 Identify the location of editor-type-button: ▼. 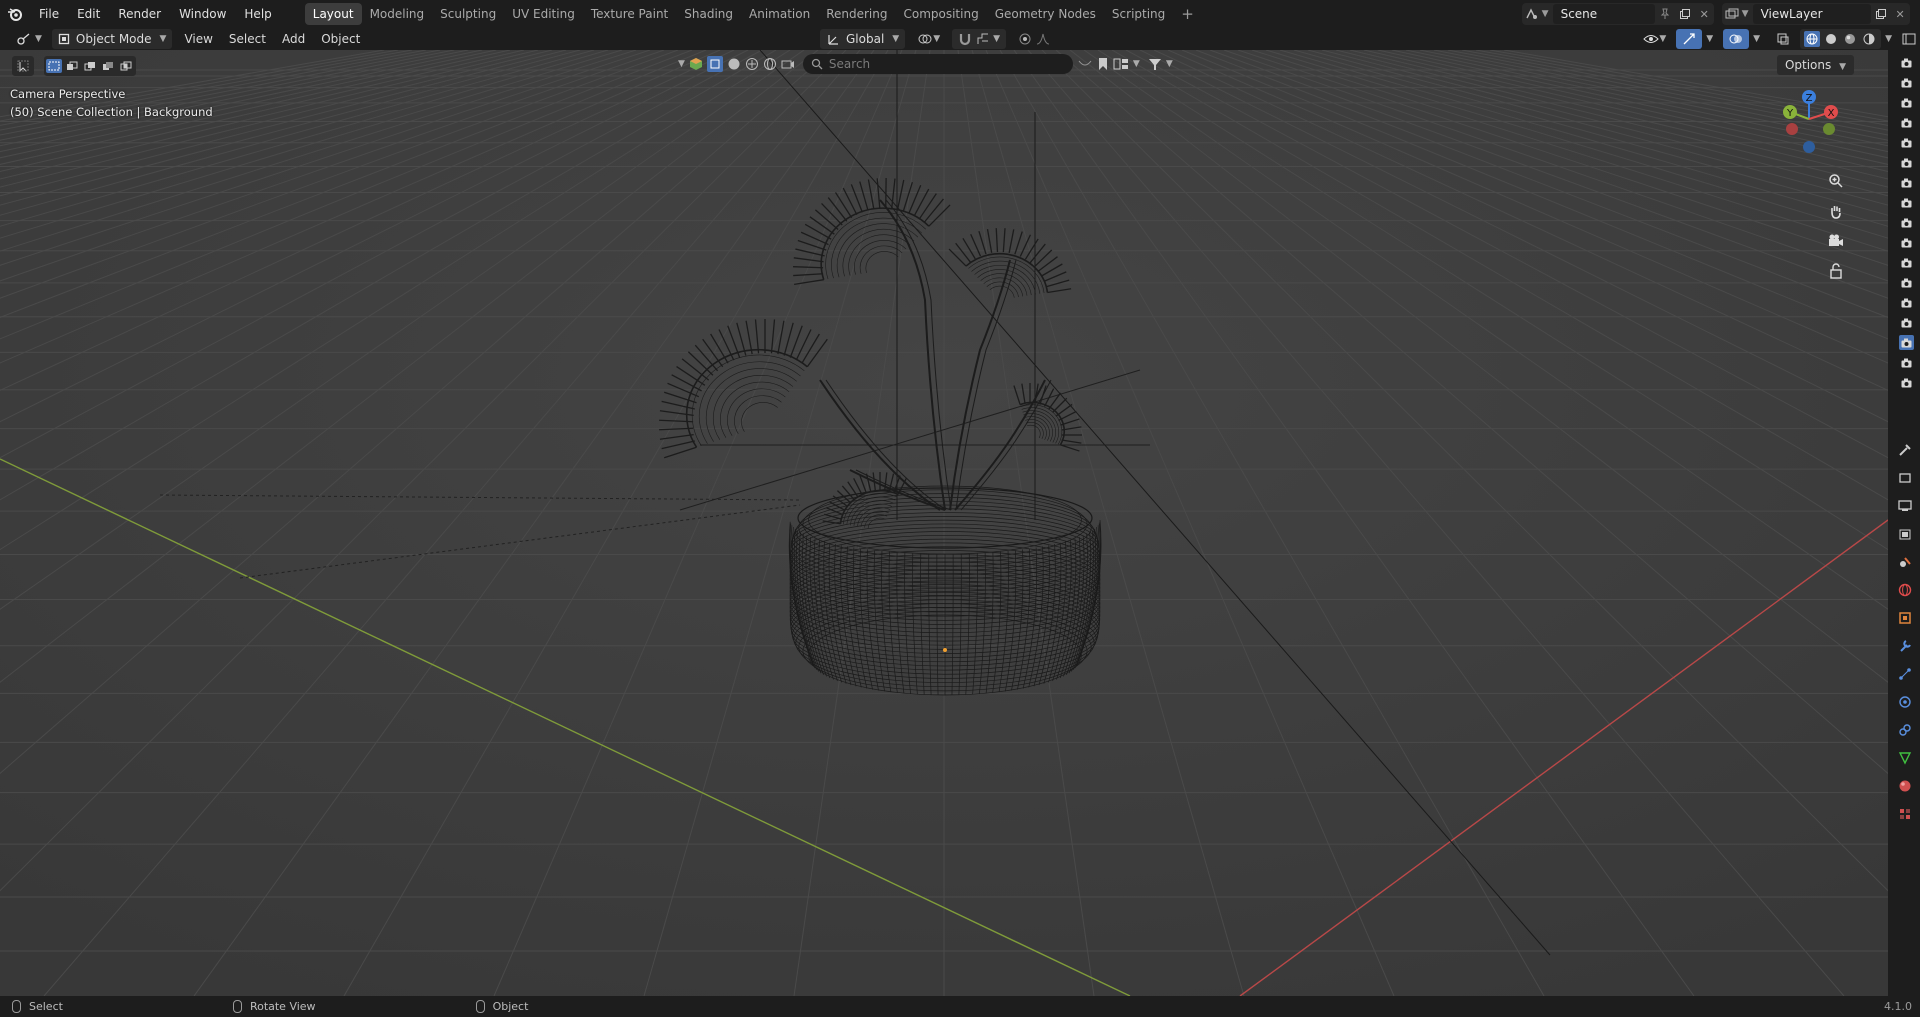
(29, 39).